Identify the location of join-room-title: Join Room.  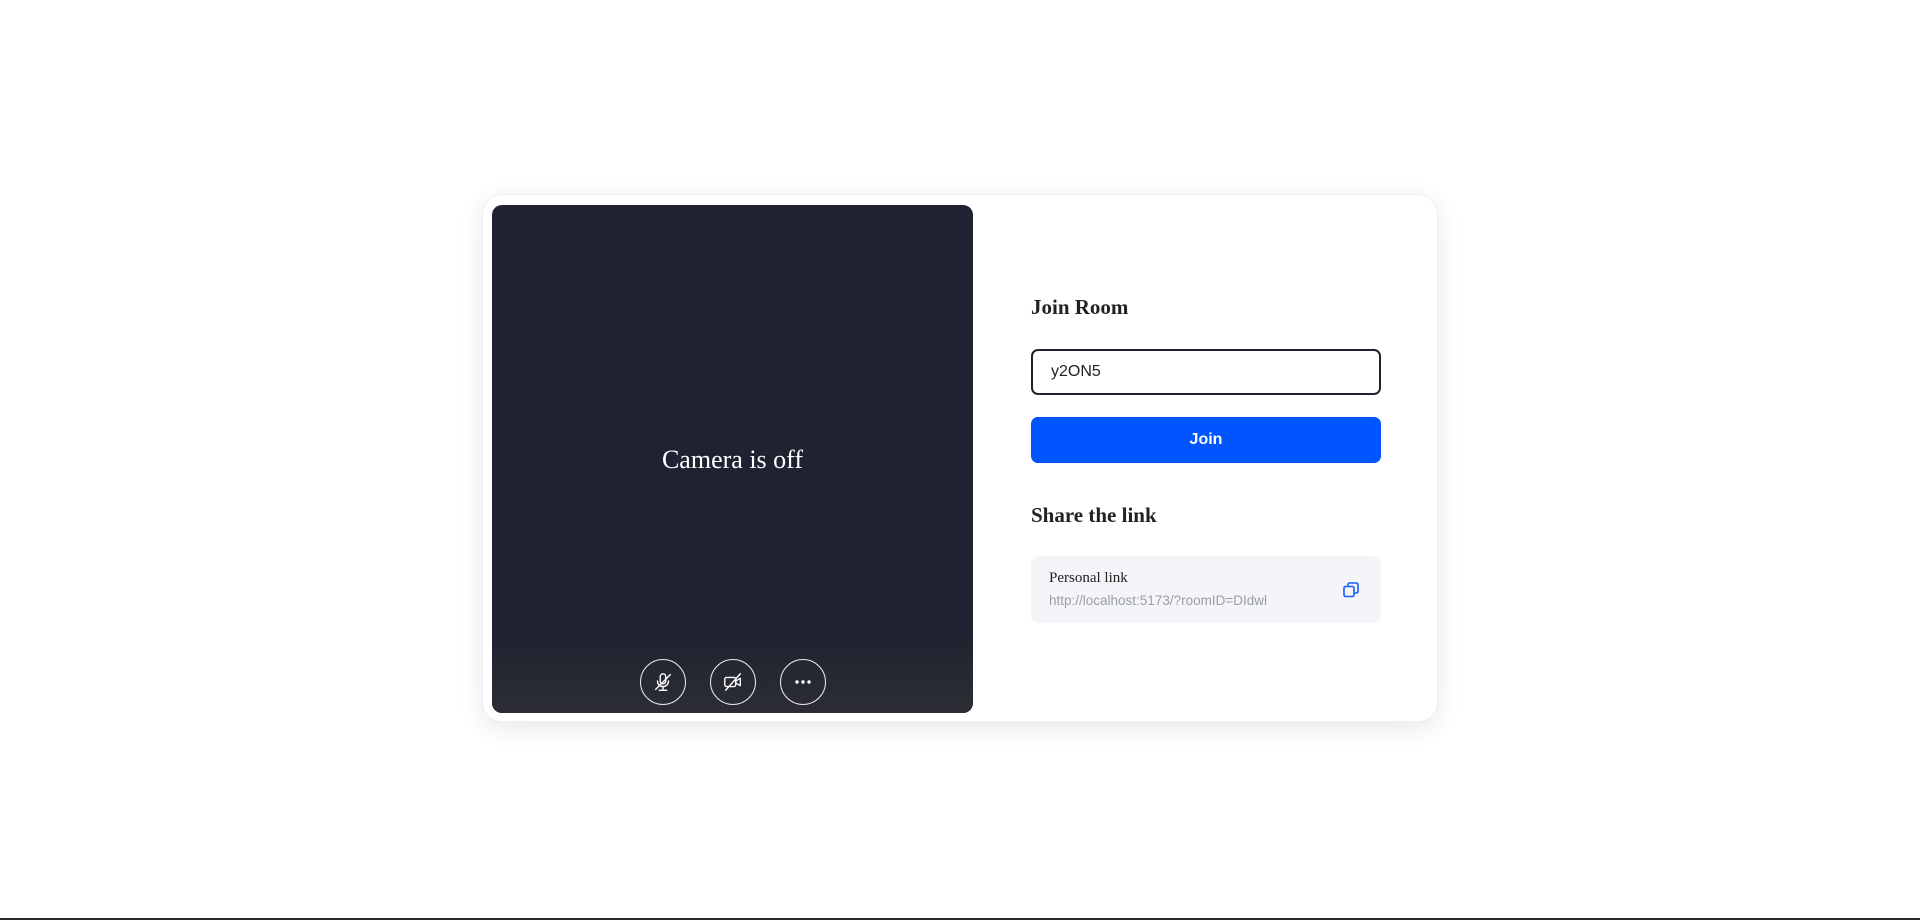
(1080, 307).